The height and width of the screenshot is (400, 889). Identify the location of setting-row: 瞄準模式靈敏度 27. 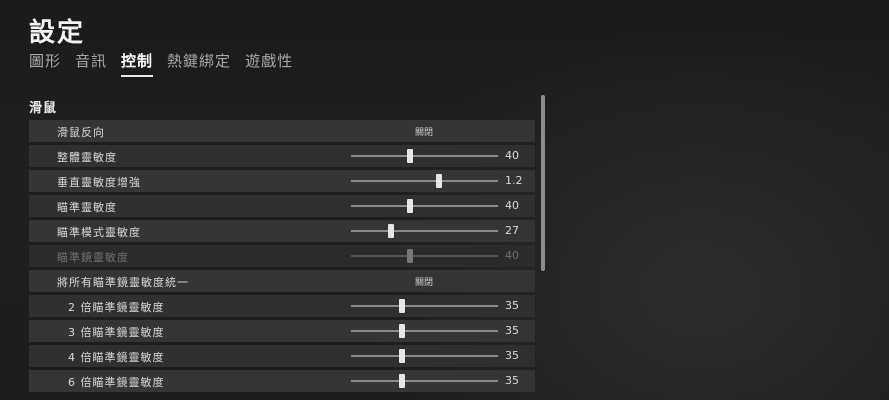
(282, 231).